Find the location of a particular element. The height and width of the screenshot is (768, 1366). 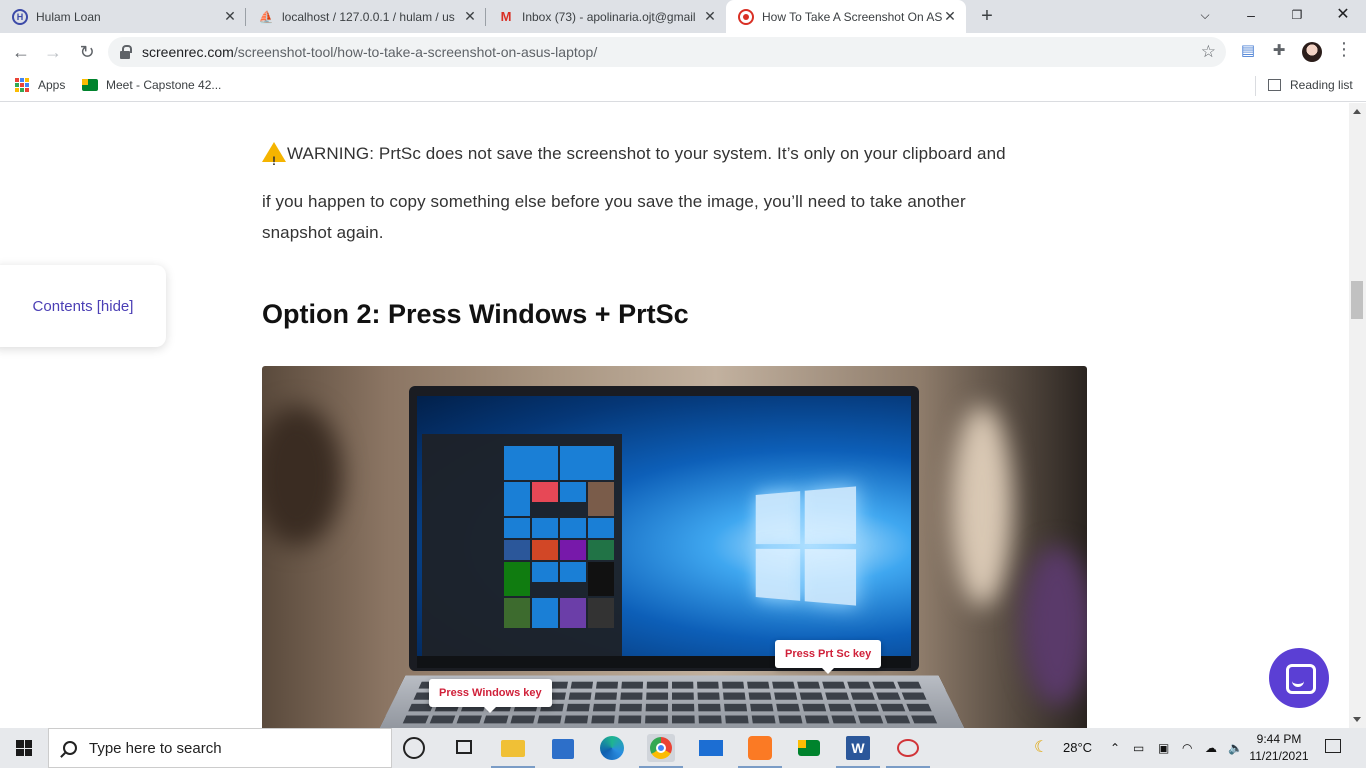

hulam-favicon-icon: H is located at coordinates (20, 16).